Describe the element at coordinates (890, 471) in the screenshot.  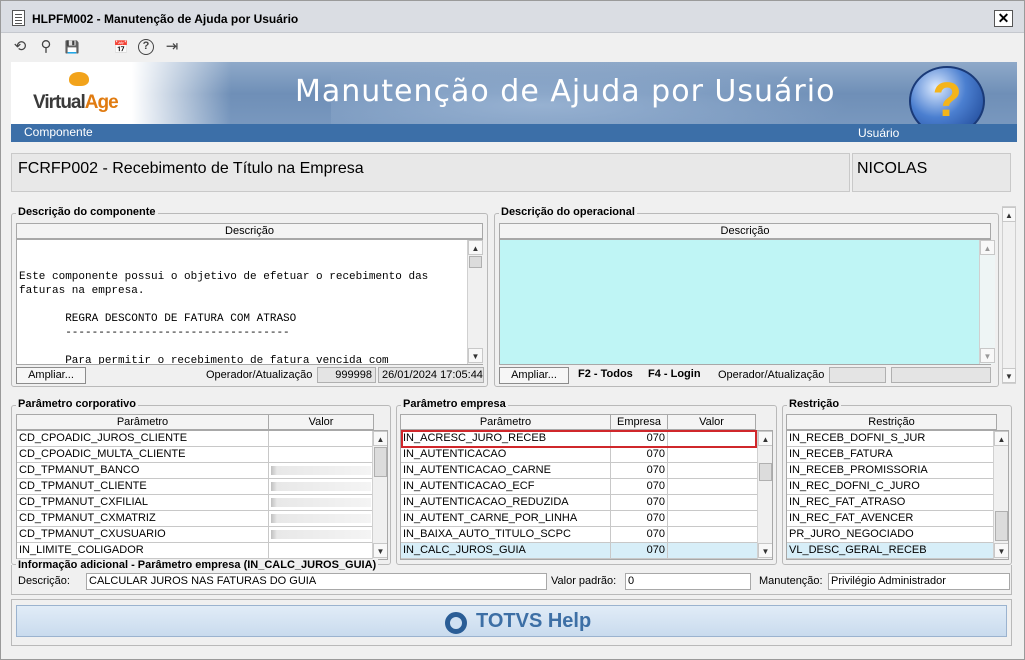
I see `table-row: IN_RECEB_PROMISSORIA` at that location.